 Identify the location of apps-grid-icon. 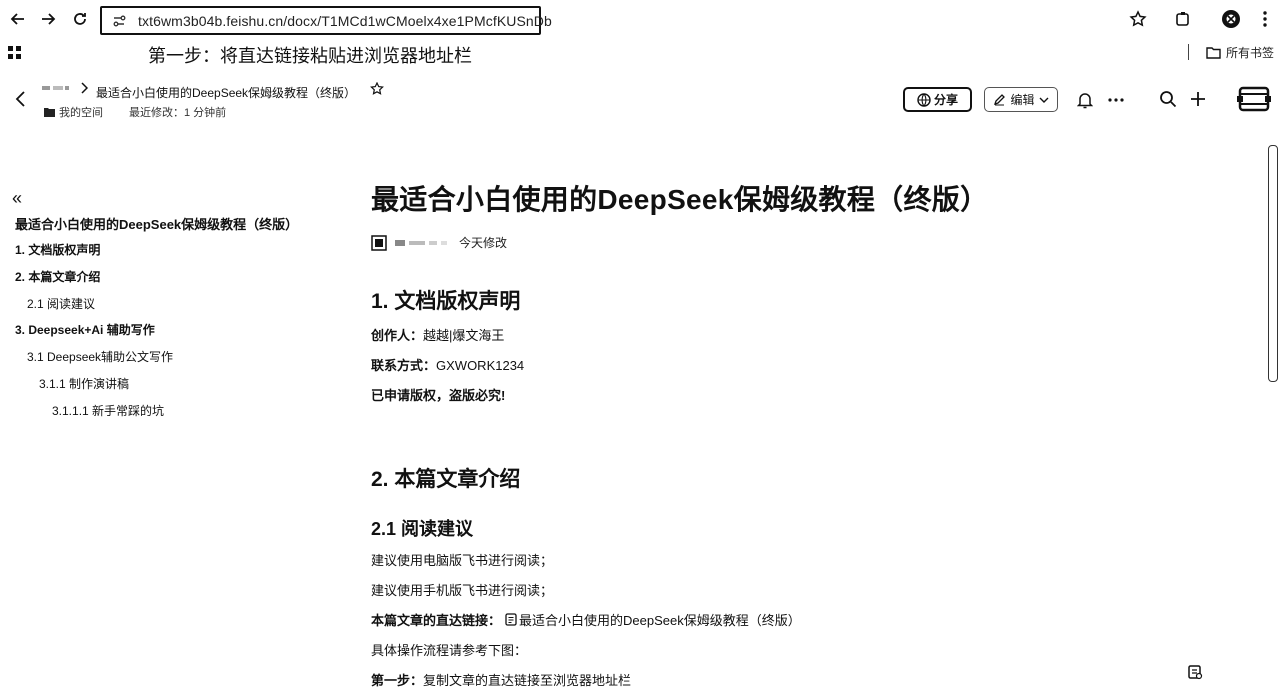
(15, 53).